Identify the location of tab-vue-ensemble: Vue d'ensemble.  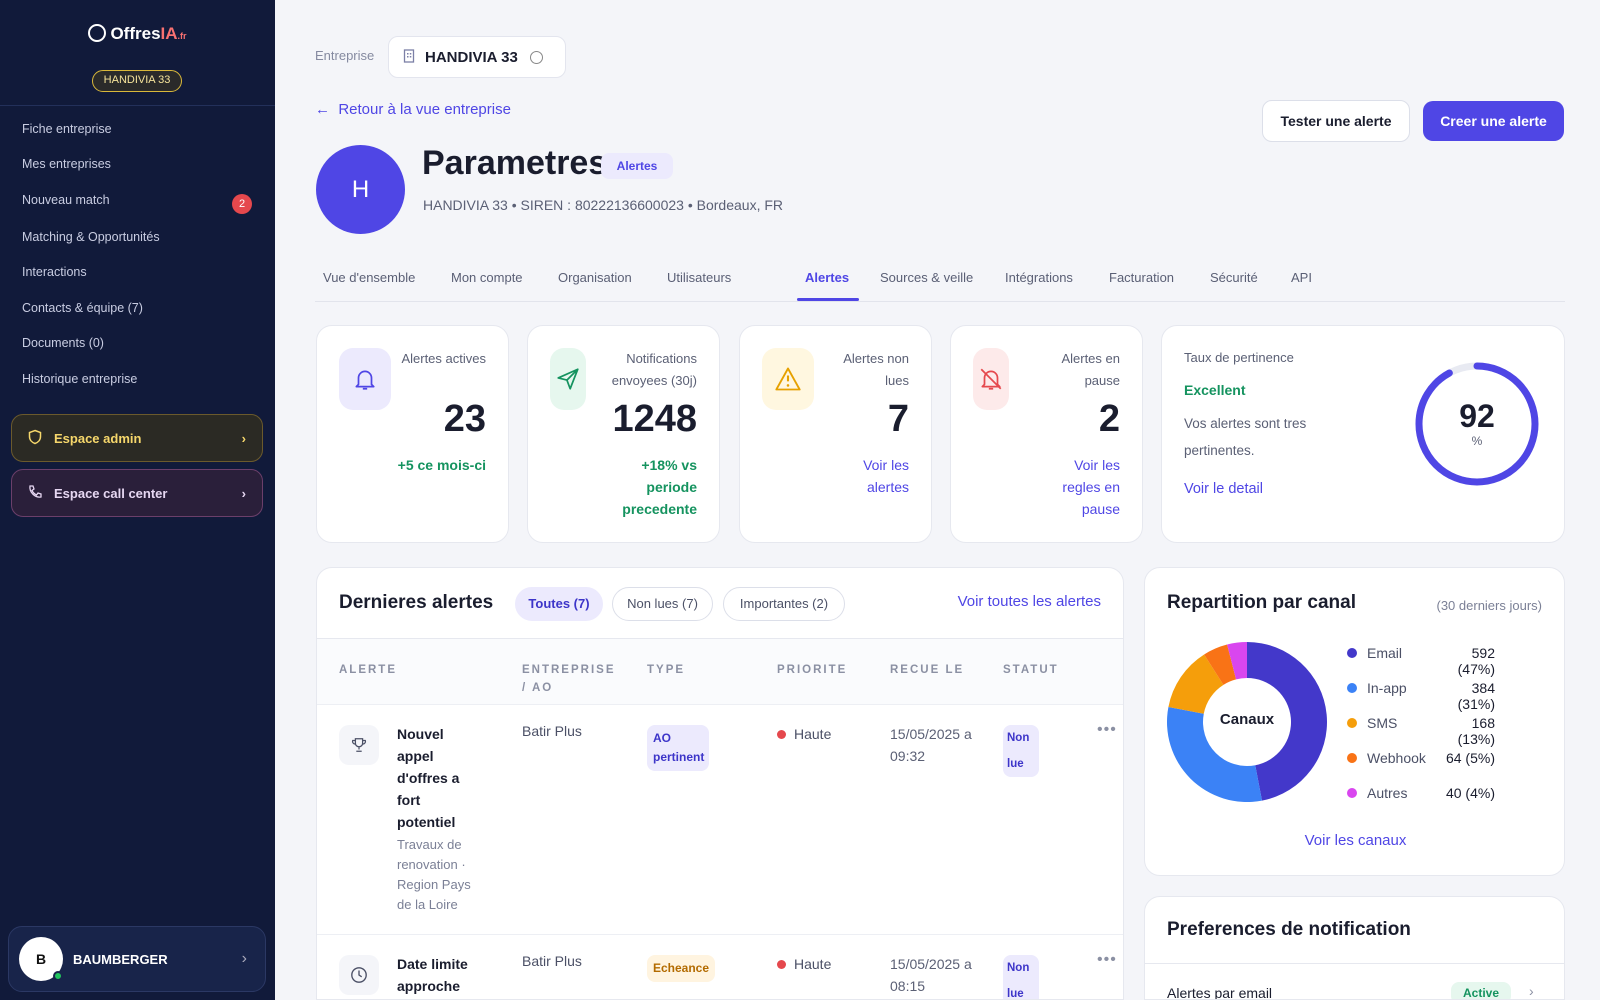
(369, 277).